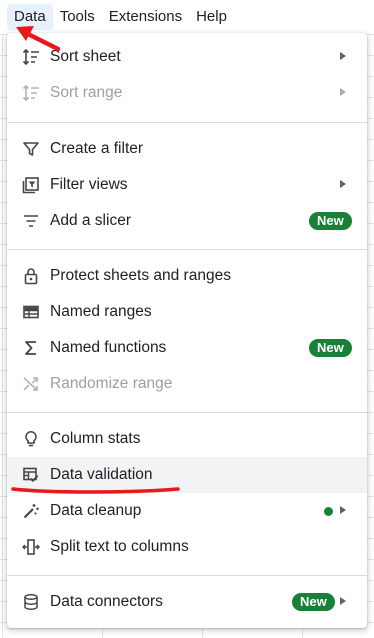 This screenshot has width=374, height=638. I want to click on status-dot, so click(328, 511).